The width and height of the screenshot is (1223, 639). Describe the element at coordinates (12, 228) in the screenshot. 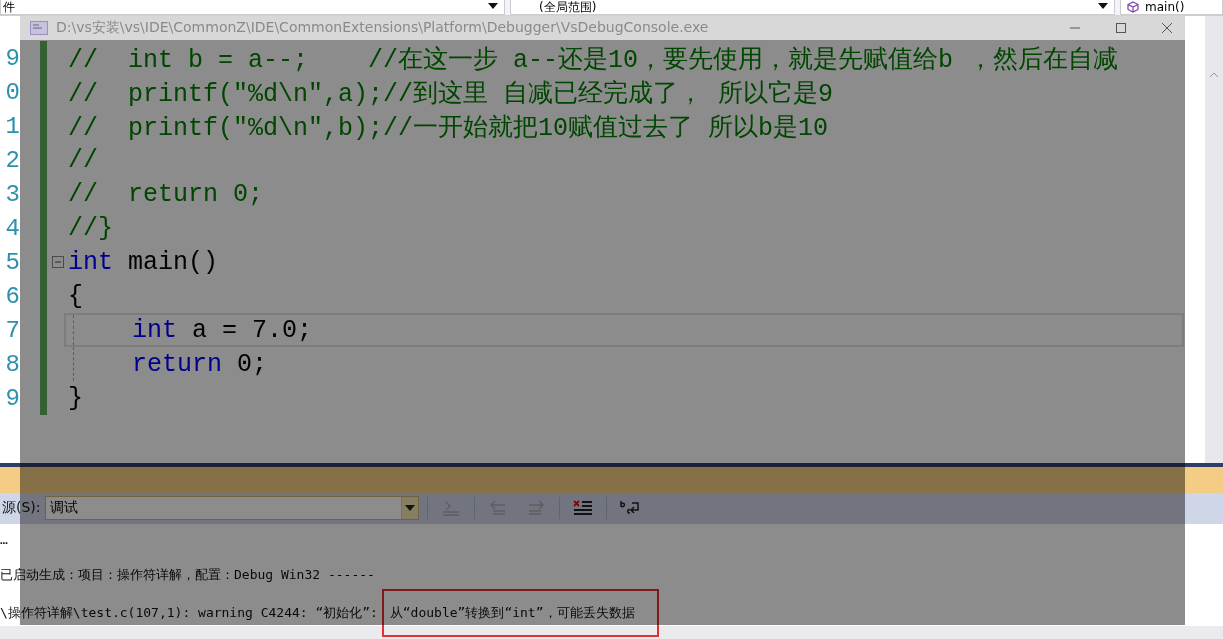

I see `line-number: 4` at that location.